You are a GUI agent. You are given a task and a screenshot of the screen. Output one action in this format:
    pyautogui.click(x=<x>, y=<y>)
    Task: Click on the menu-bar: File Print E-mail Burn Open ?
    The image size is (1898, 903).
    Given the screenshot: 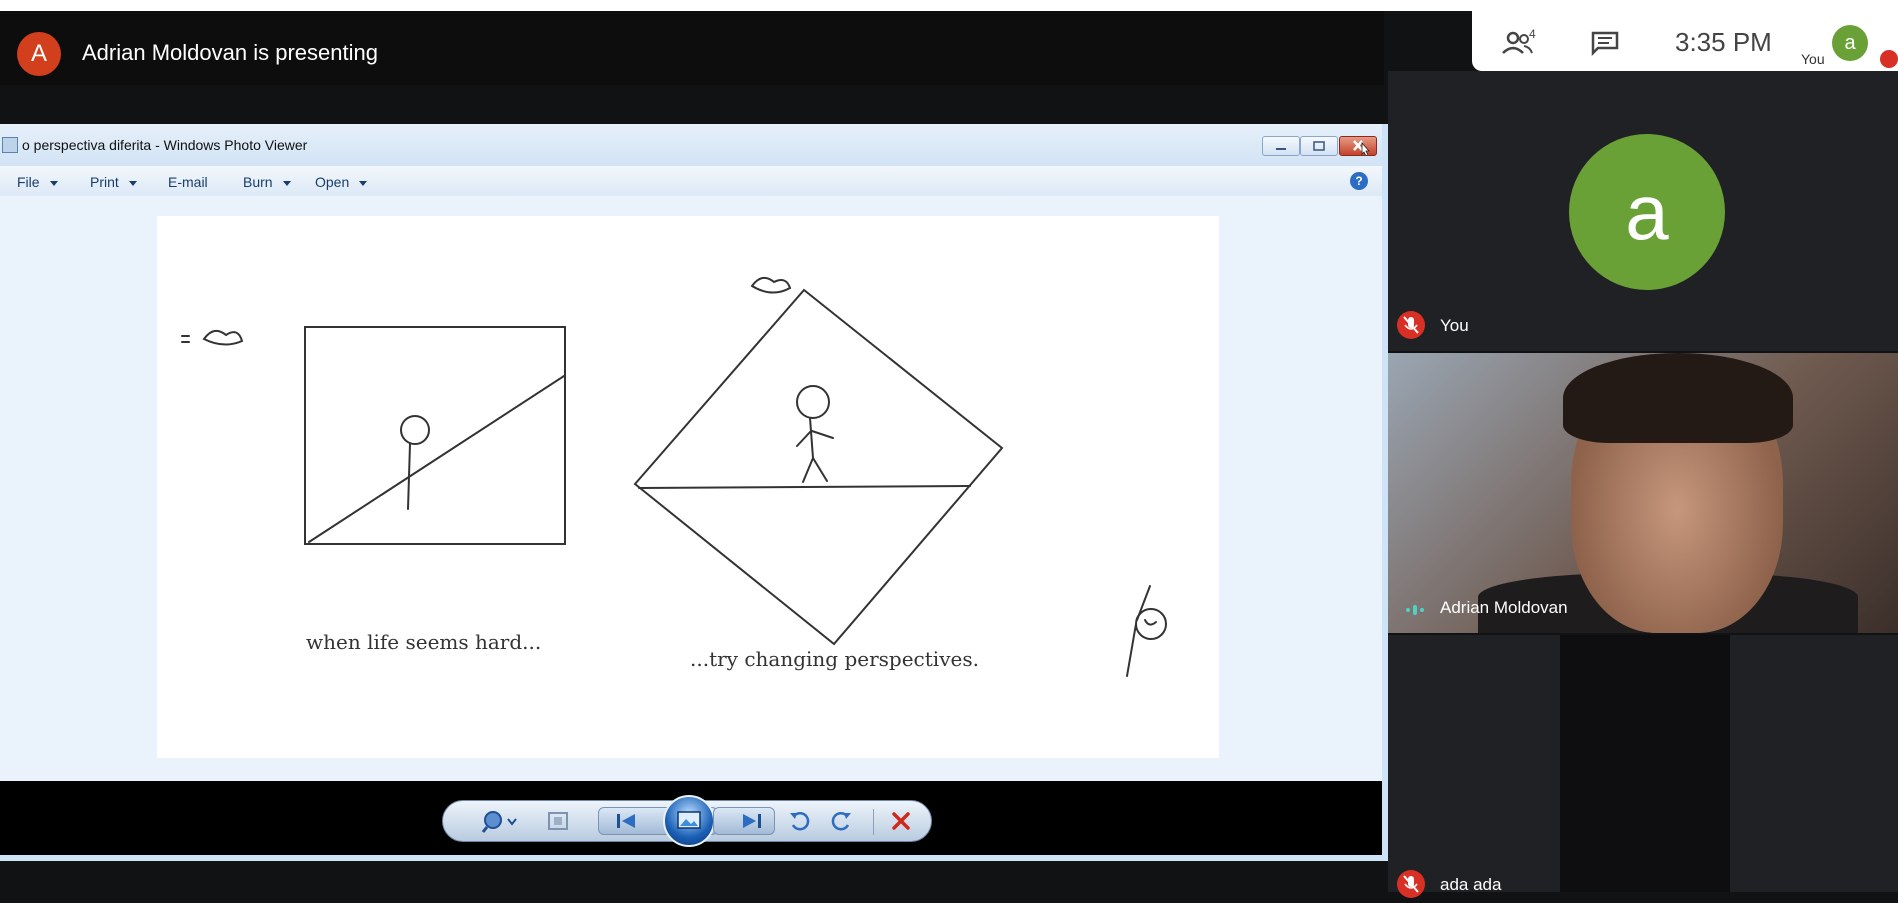 What is the action you would take?
    pyautogui.click(x=691, y=181)
    